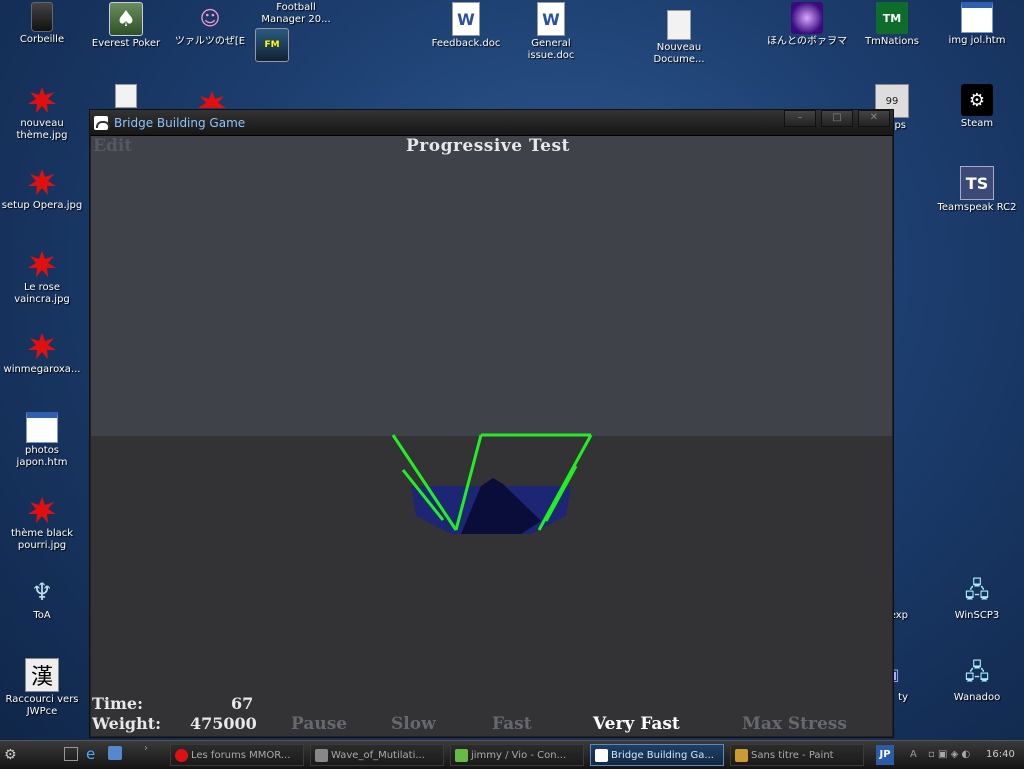  I want to click on time-label: Time:, so click(117, 703).